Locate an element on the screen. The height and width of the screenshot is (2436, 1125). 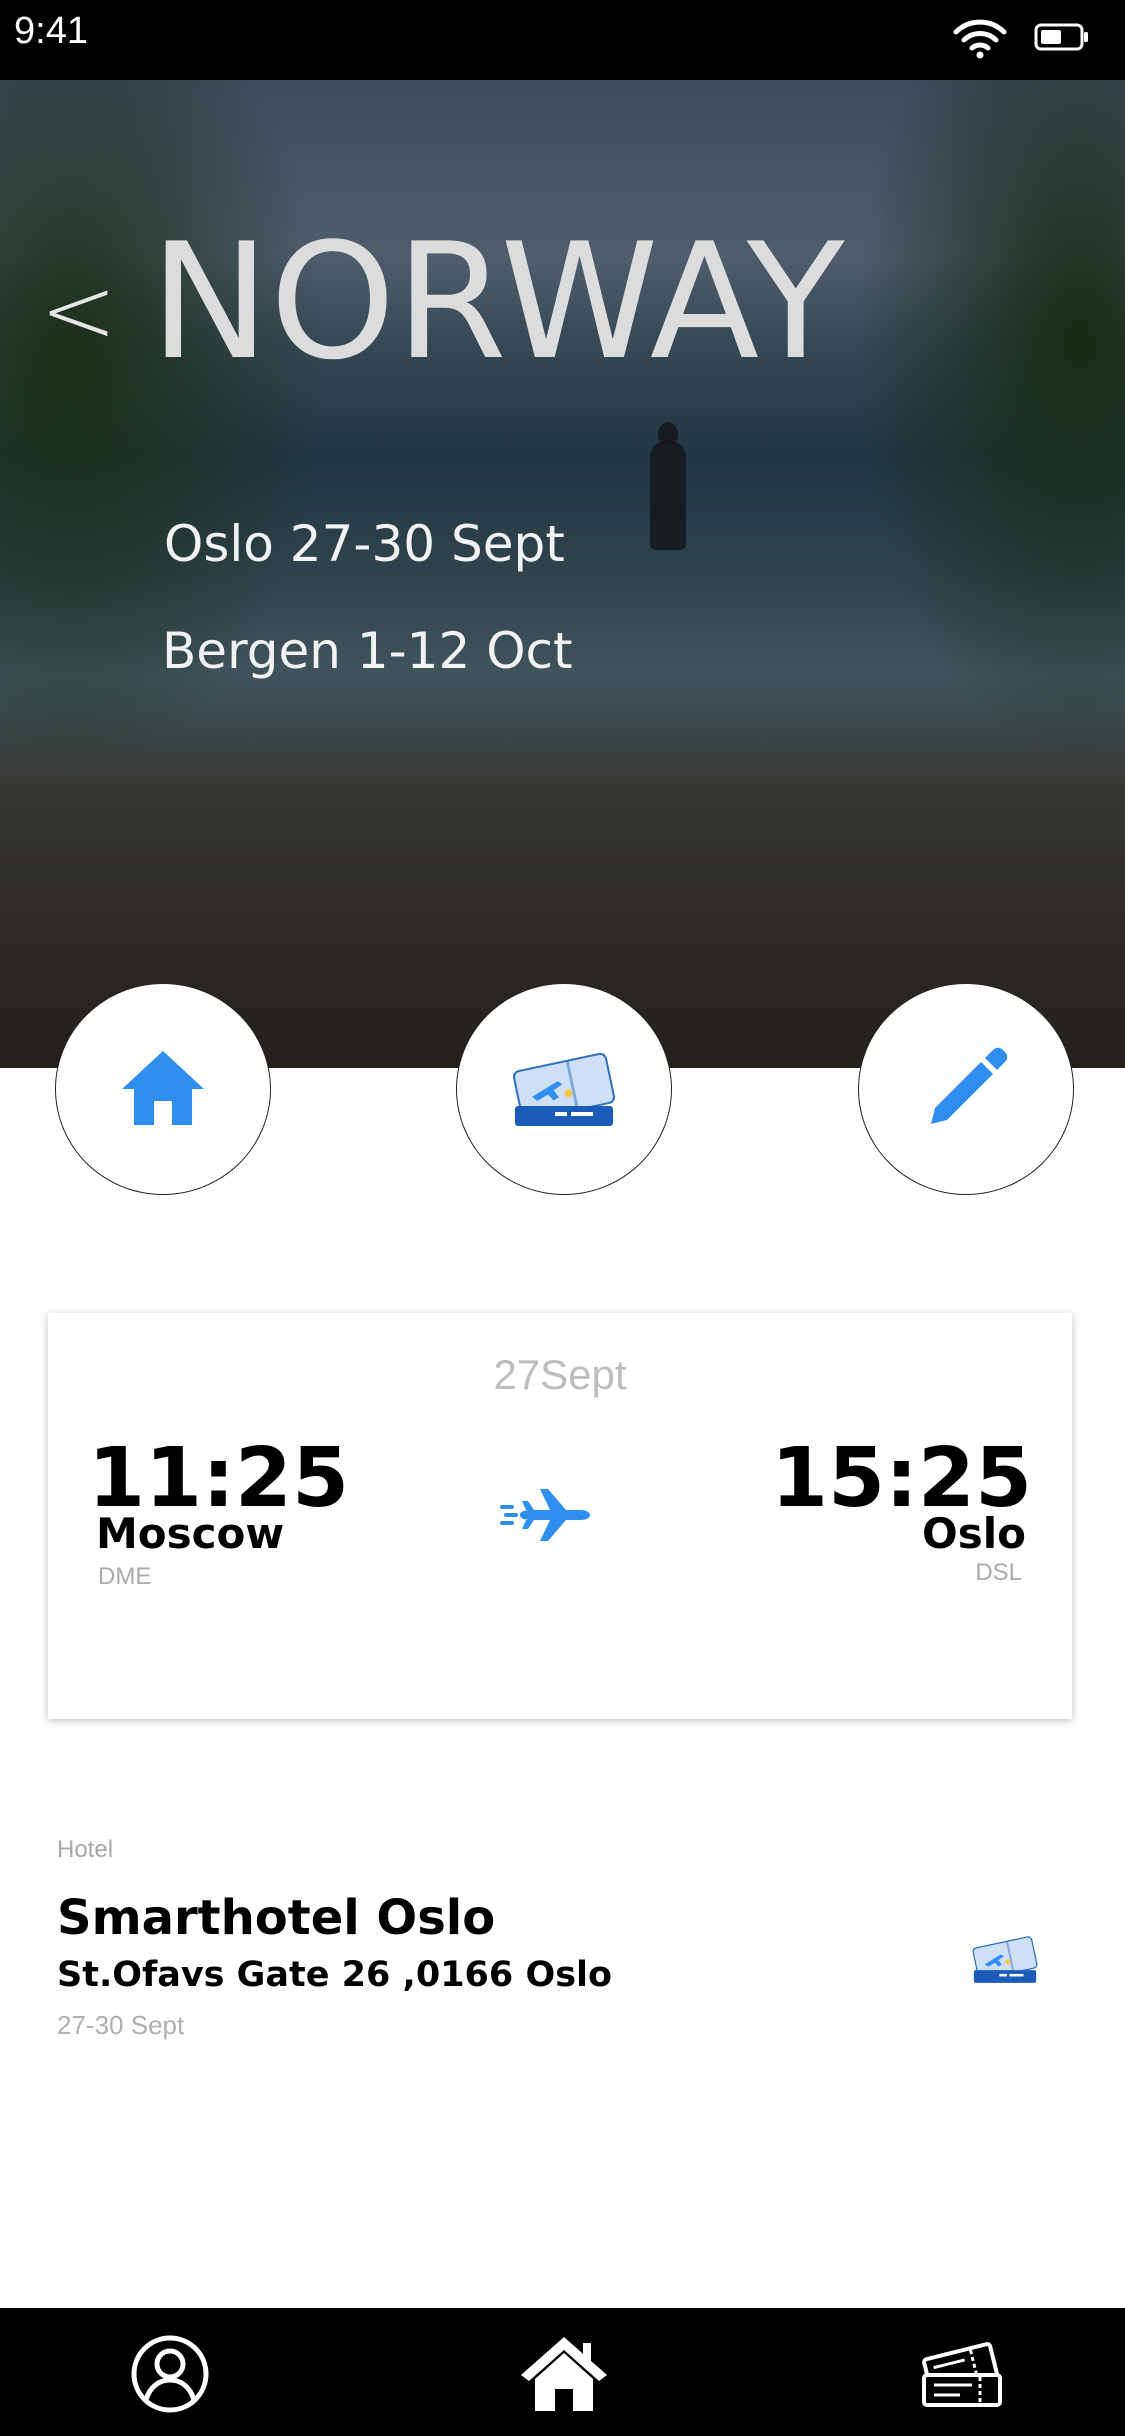
departure-time: 11:25 is located at coordinates (219, 1478).